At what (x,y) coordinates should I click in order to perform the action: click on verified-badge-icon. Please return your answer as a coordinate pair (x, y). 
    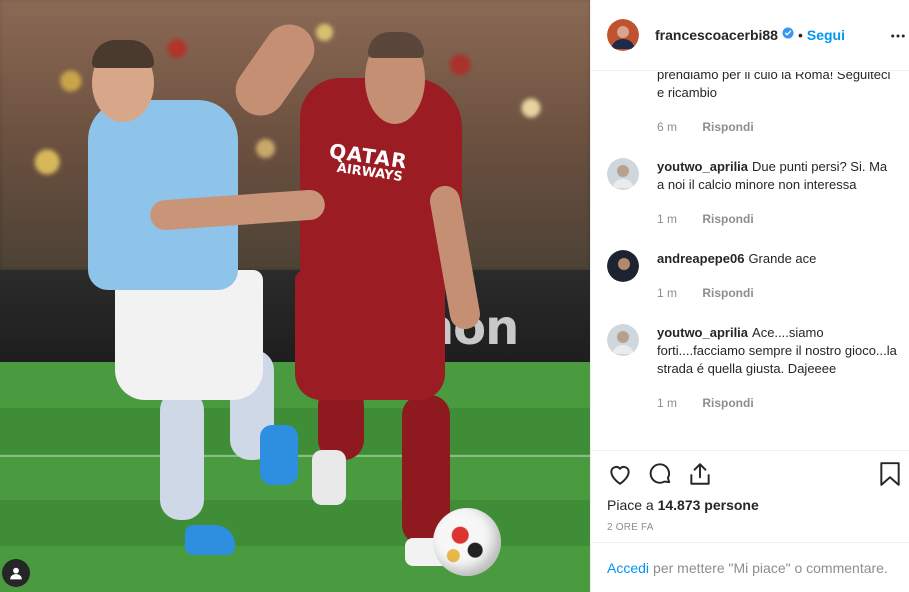
    Looking at the image, I should click on (788, 35).